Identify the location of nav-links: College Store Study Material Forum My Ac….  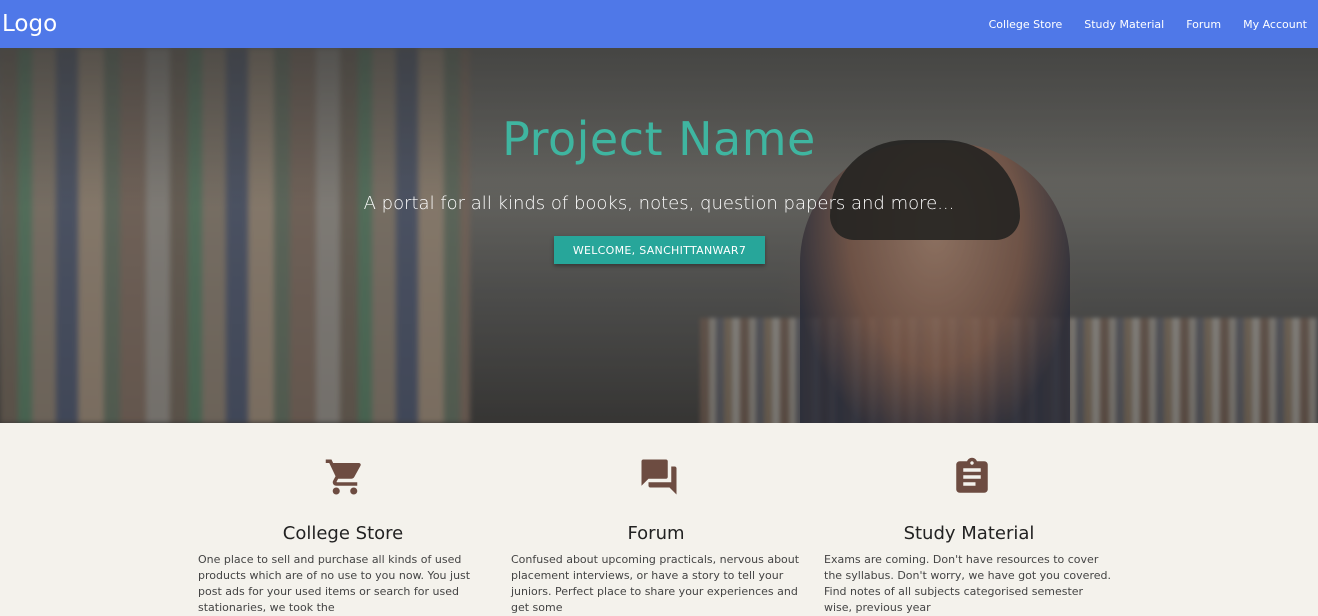
(1148, 24).